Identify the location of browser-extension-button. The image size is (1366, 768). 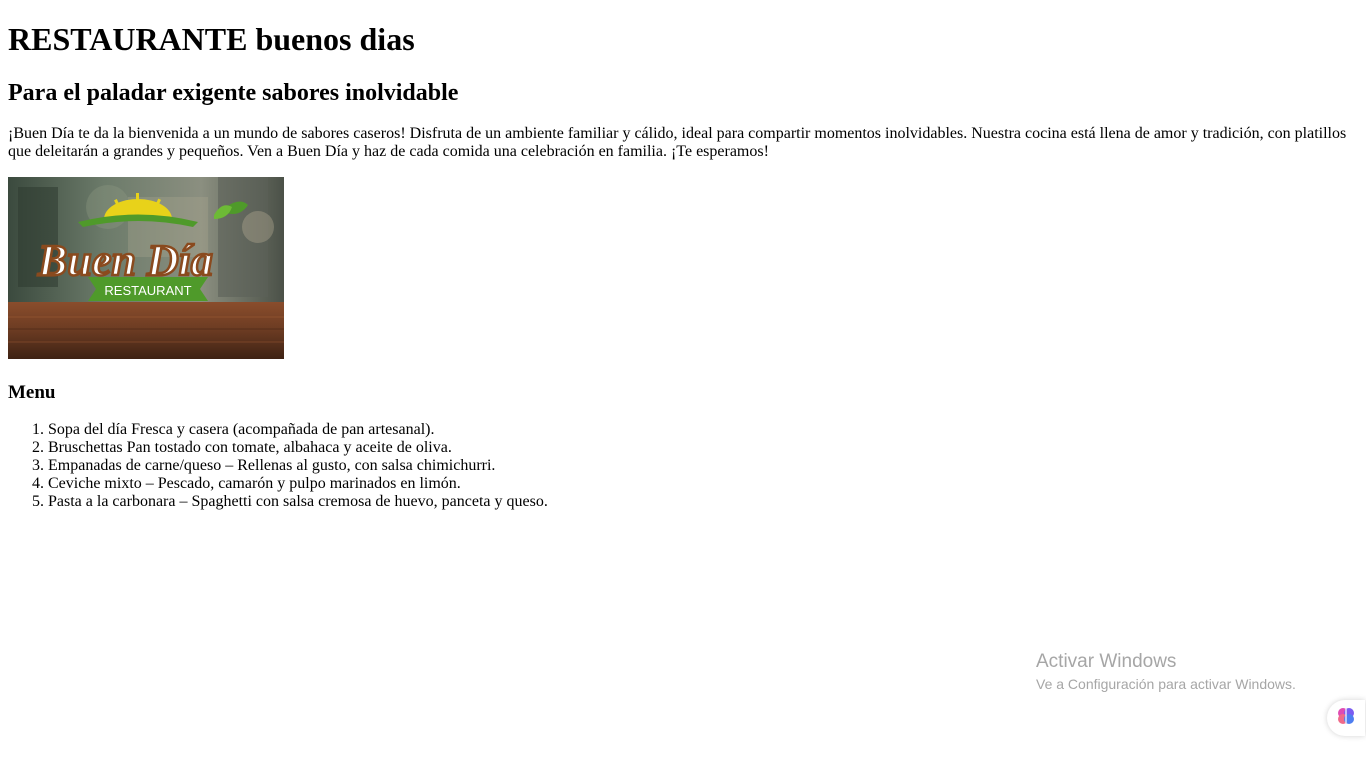
(1346, 718).